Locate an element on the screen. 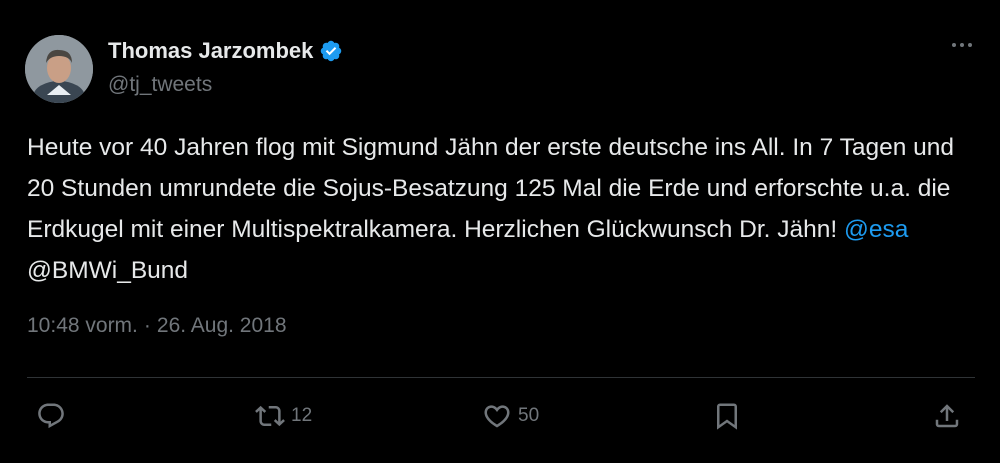  retweet-icon is located at coordinates (270, 416).